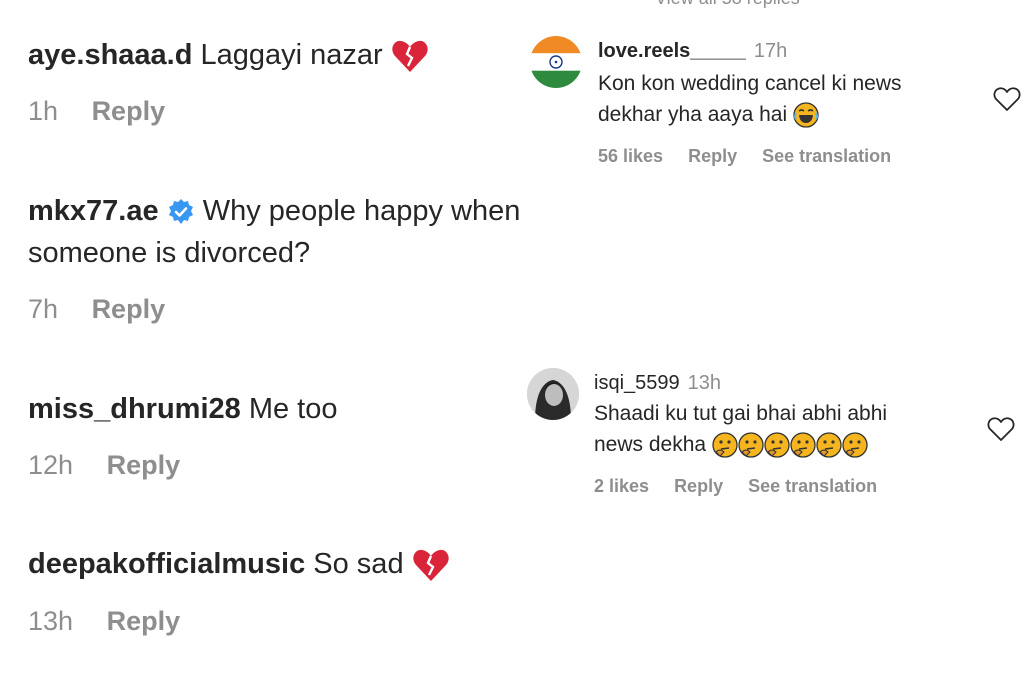  Describe the element at coordinates (93, 211) in the screenshot. I see `comment-username: mkx77.ae` at that location.